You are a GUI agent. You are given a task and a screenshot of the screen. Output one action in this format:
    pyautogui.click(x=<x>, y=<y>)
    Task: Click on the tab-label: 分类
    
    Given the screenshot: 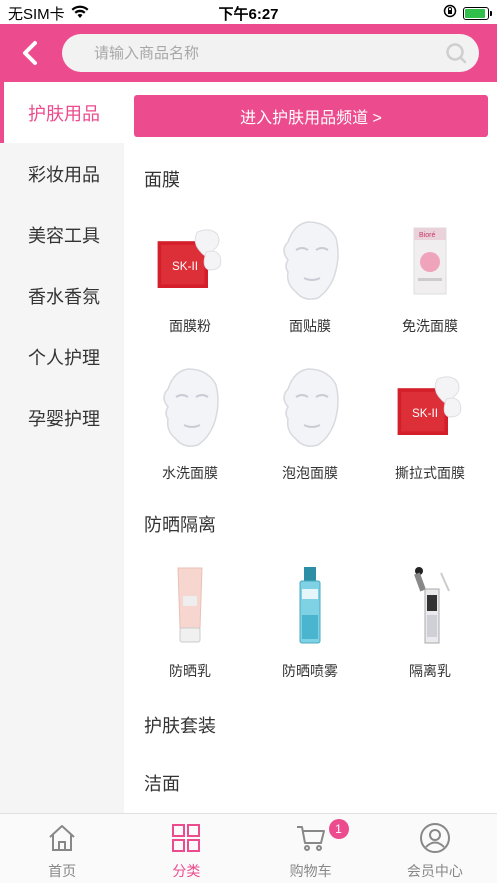 What is the action you would take?
    pyautogui.click(x=186, y=871)
    